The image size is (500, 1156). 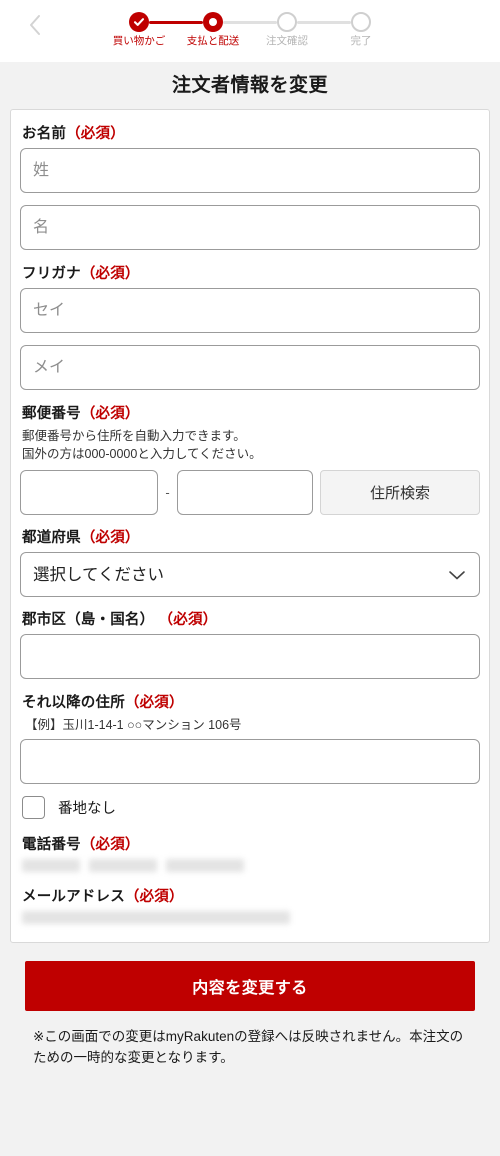 I want to click on address-rest-example: 【例】玉川1-14-1 ○○マンション 106号, so click(x=133, y=725).